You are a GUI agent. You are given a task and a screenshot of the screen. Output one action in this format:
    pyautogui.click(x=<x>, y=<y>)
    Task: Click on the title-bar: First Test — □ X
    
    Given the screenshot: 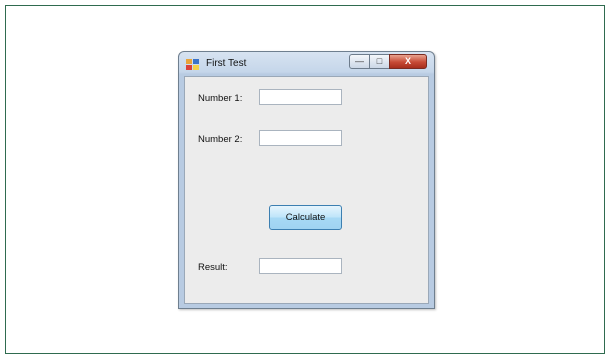 What is the action you would take?
    pyautogui.click(x=306, y=63)
    